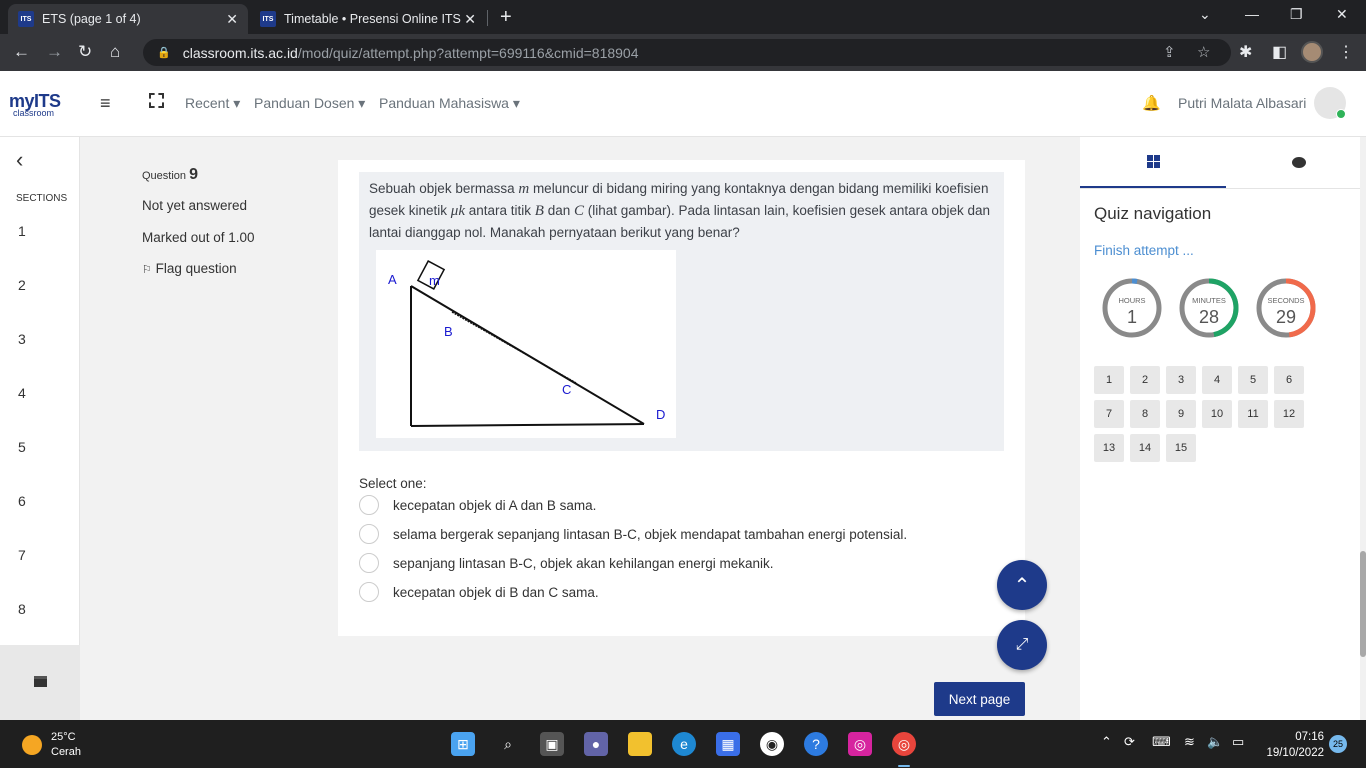  Describe the element at coordinates (1161, 742) in the screenshot. I see `keyboard-icon: ⌨` at that location.